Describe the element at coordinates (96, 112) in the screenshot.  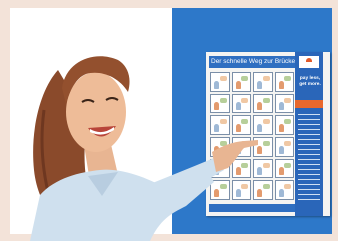
I see `face` at that location.